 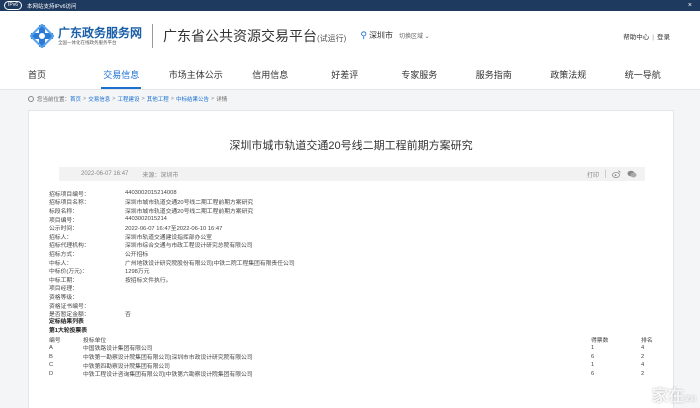 What do you see at coordinates (643, 74) in the screenshot?
I see `nav-item-unified-nav: 统一导航` at bounding box center [643, 74].